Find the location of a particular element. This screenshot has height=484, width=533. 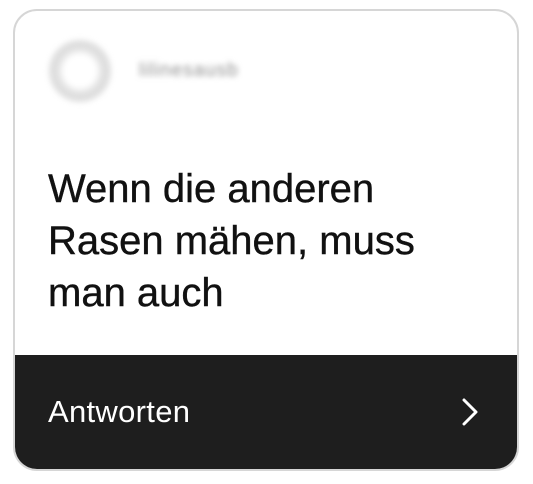

reply-label: Antworten is located at coordinates (119, 411).